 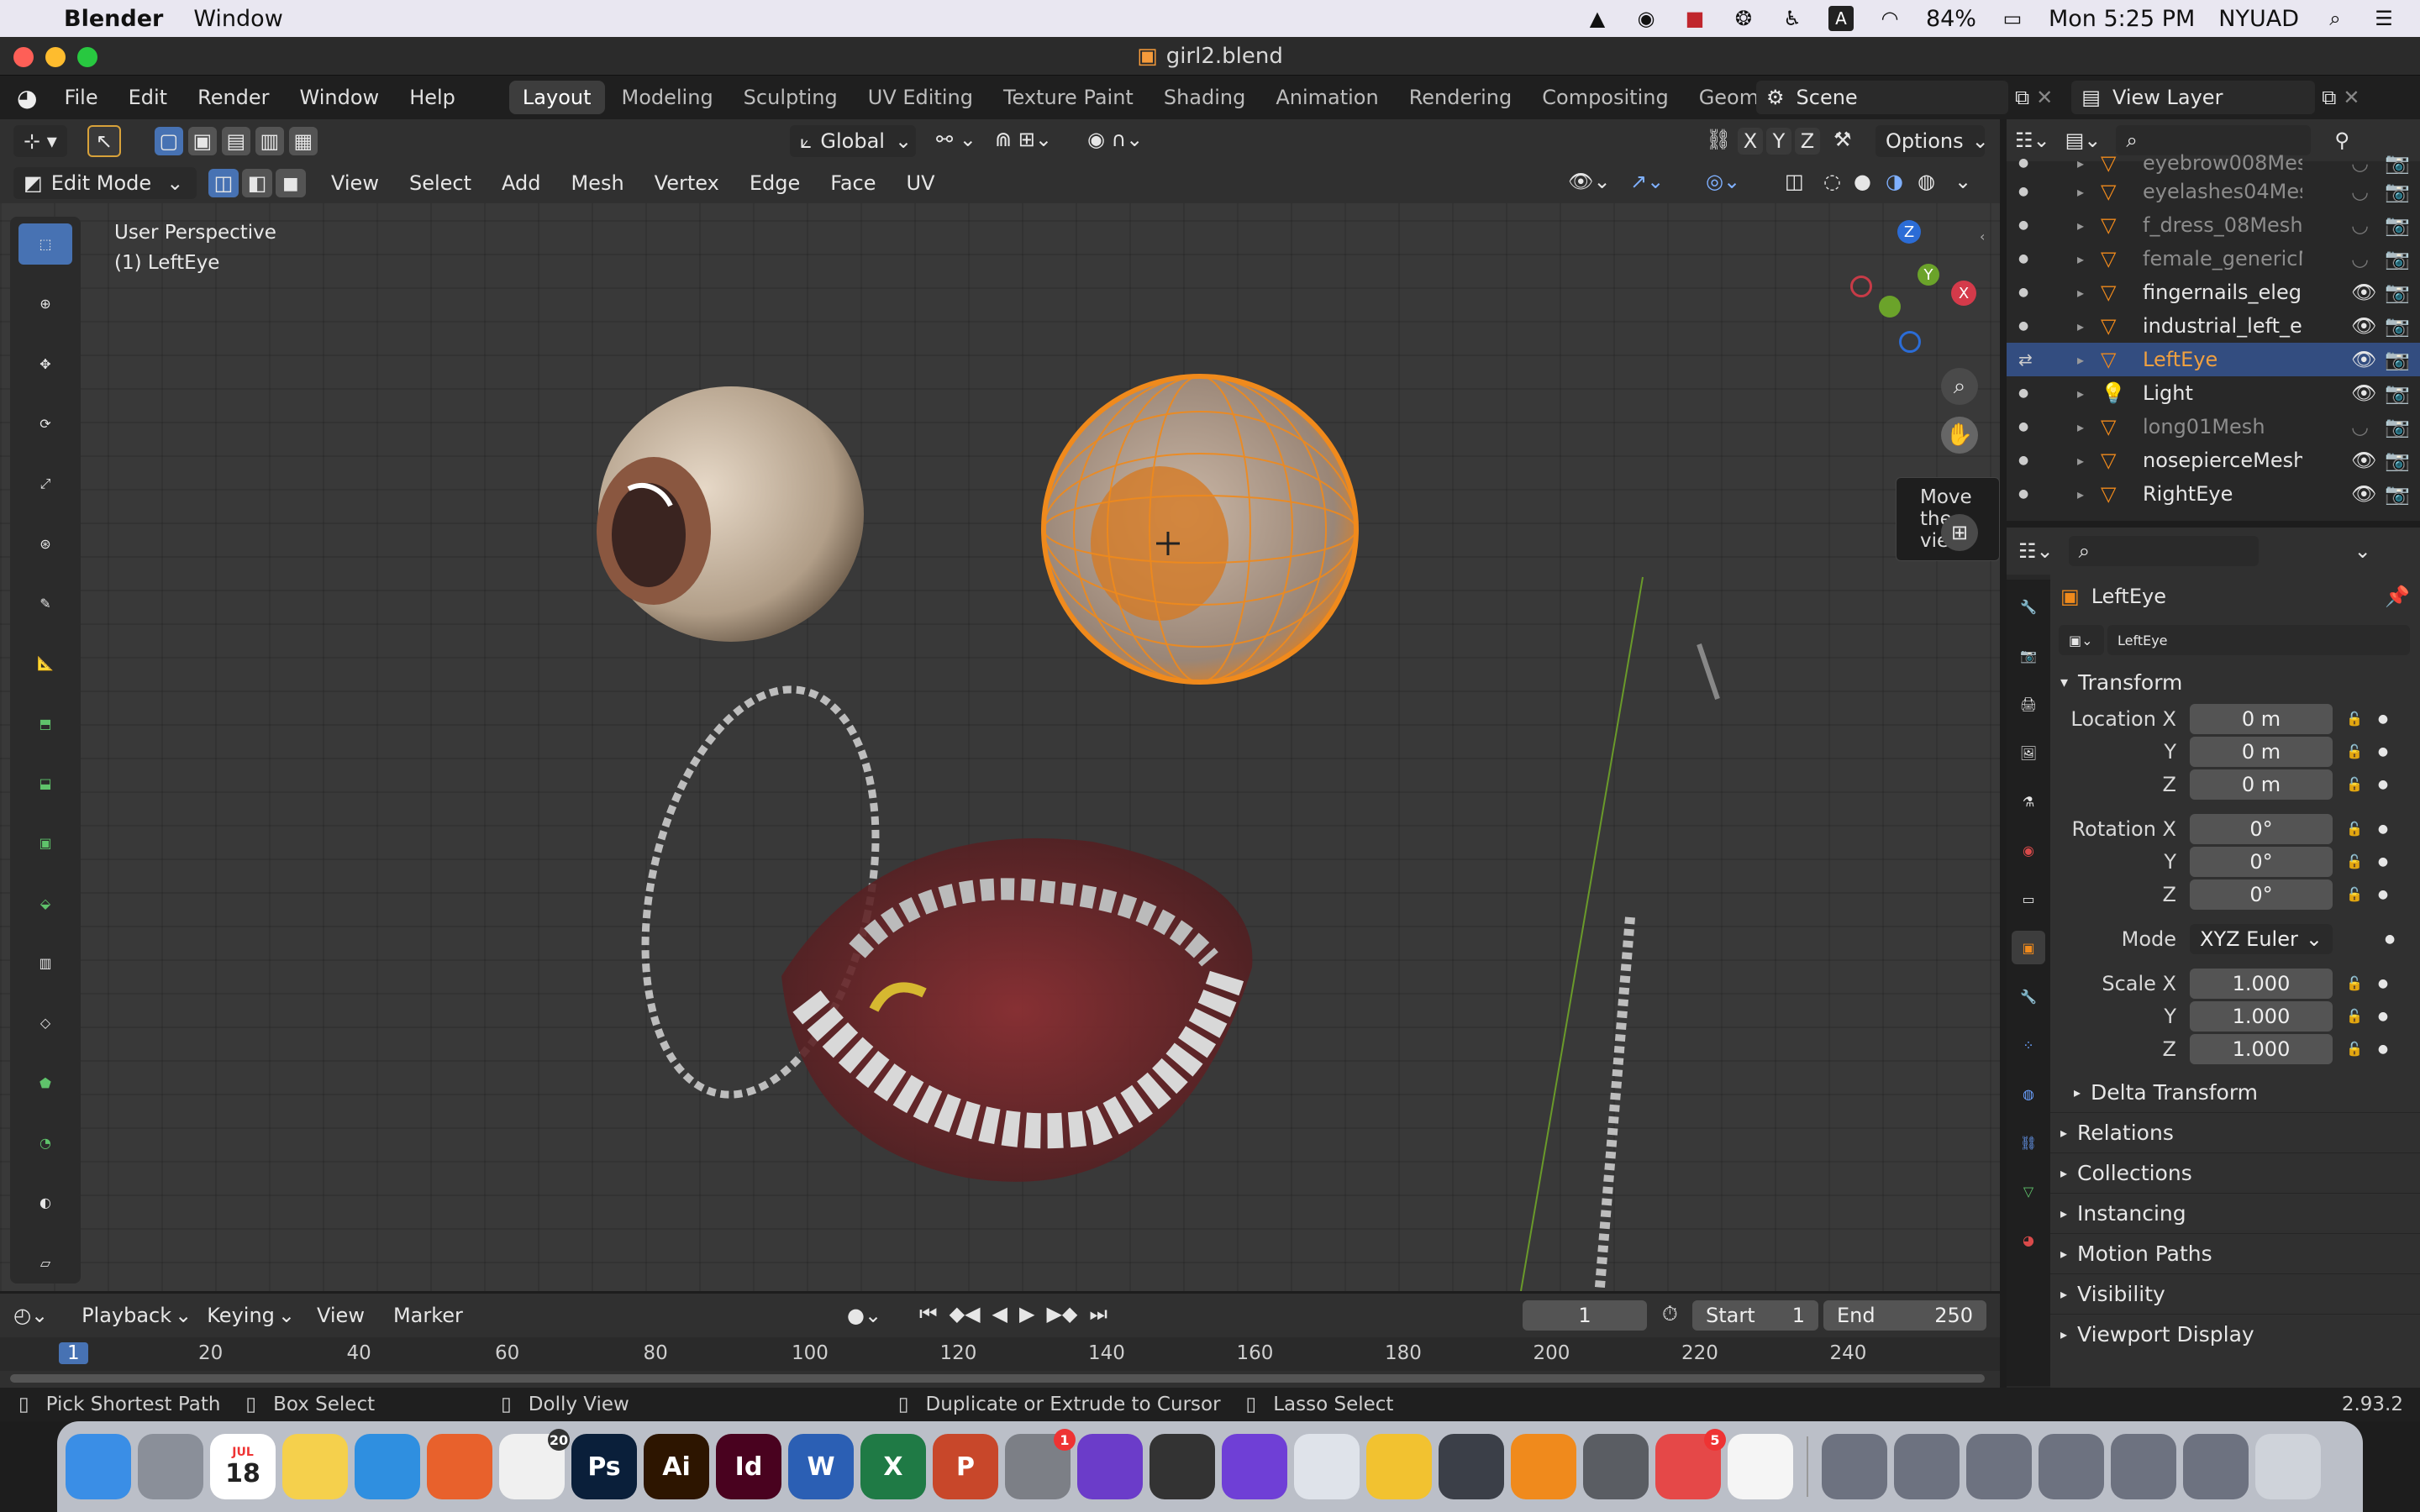 I want to click on outliner-item-name: LeftEye, so click(x=2222, y=359).